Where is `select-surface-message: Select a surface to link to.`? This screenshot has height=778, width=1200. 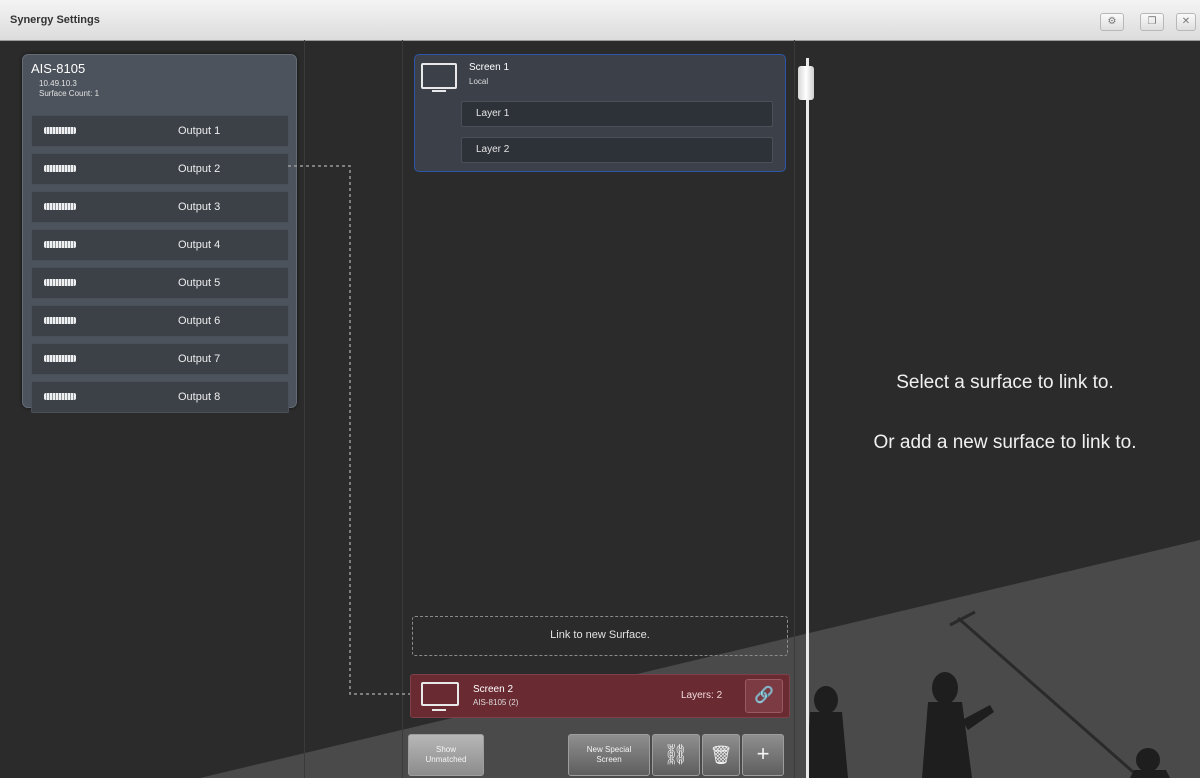
select-surface-message: Select a surface to link to. is located at coordinates (1005, 382).